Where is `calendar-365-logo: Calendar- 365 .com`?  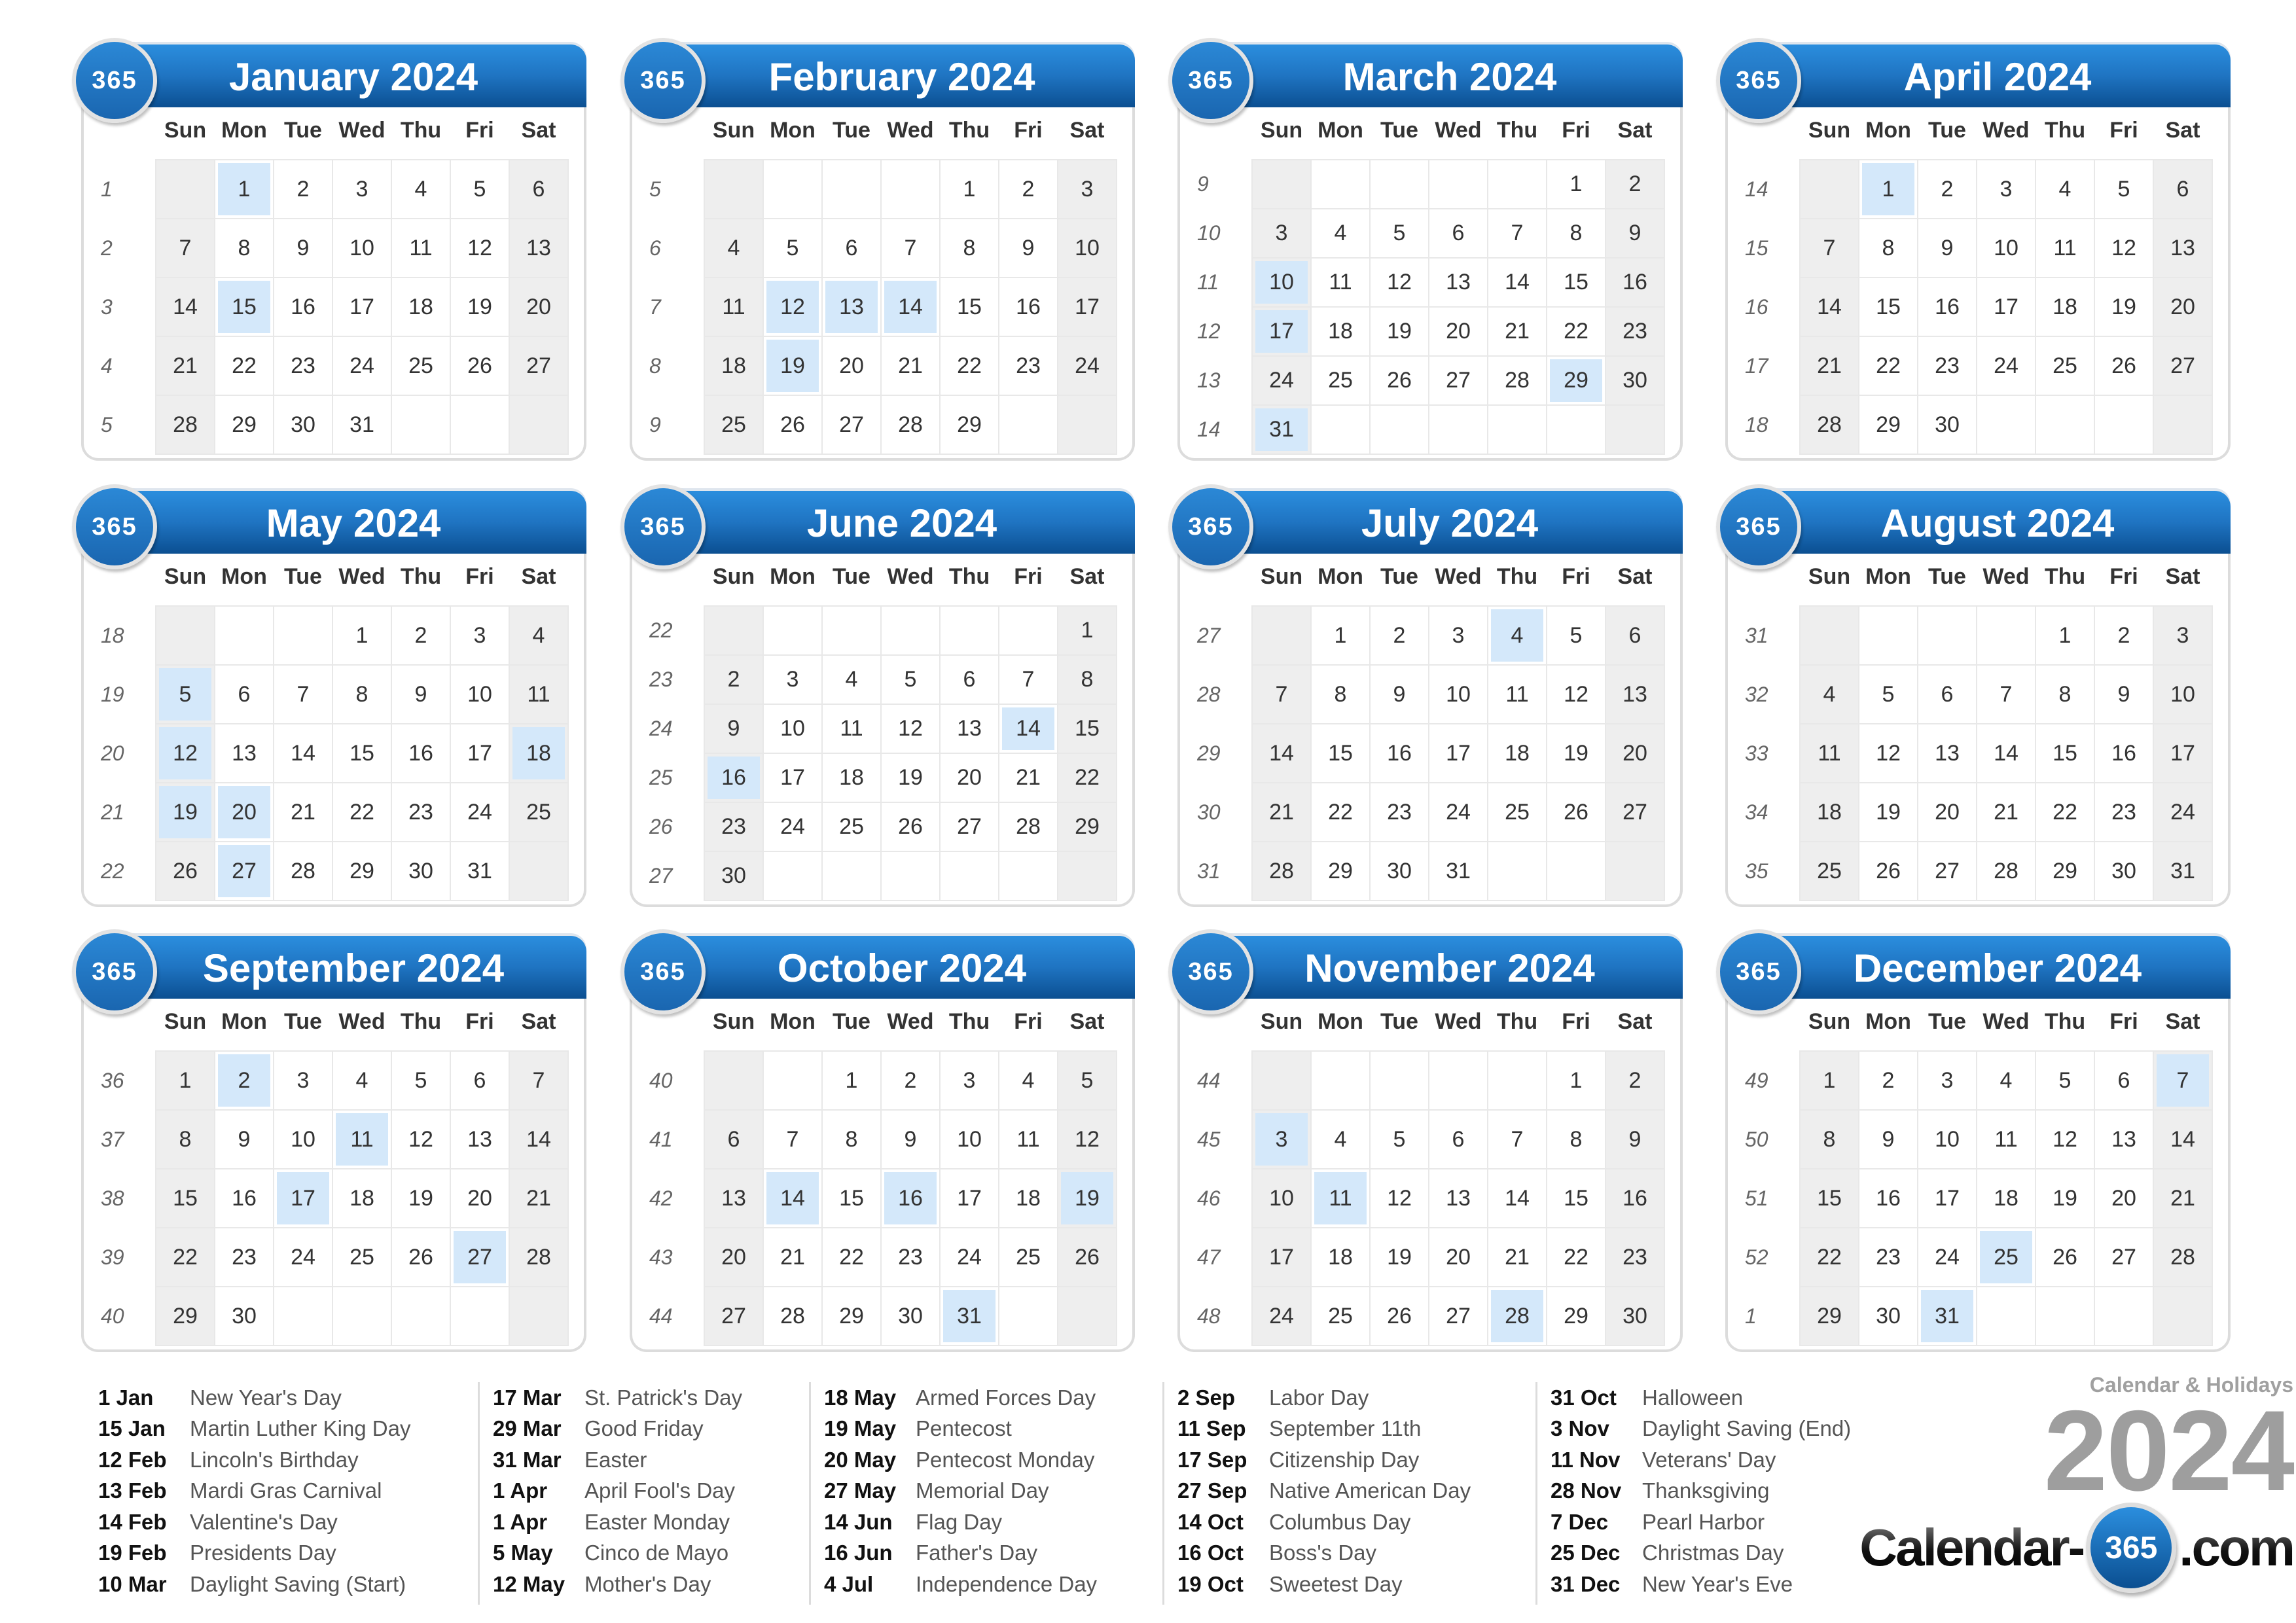
calendar-365-logo: Calendar- 365 .com is located at coordinates (2077, 1548).